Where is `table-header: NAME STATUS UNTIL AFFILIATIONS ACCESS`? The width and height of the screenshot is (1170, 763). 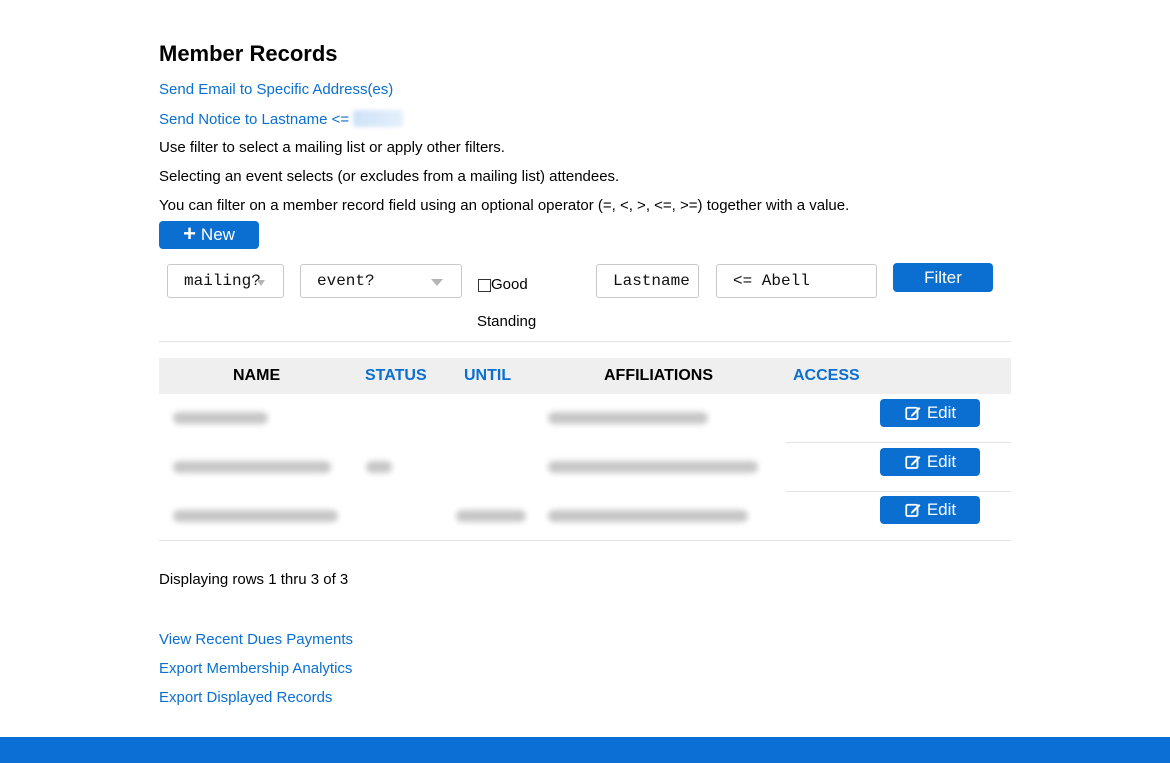 table-header: NAME STATUS UNTIL AFFILIATIONS ACCESS is located at coordinates (585, 376).